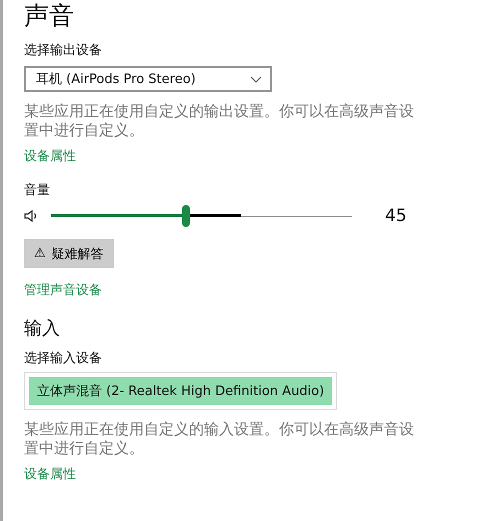  I want to click on output-device-dropdown: 耳机 (AirPods Pro Stereo), so click(148, 79).